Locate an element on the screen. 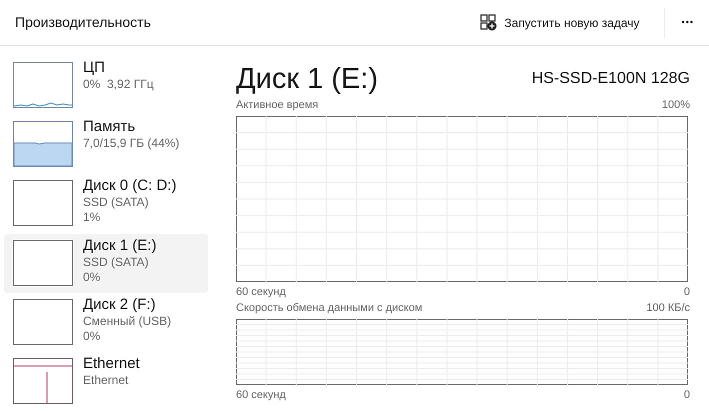  network-graph-thumbnail is located at coordinates (43, 381).